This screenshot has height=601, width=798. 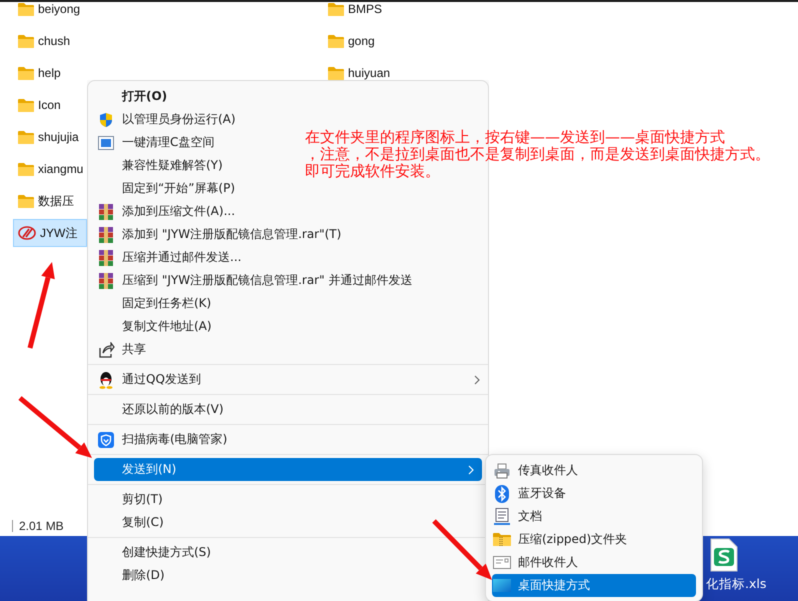 What do you see at coordinates (515, 137) in the screenshot?
I see `annotation-text: 在文件夹里的程序图标上，按右键——发送到——桌面快捷方式` at bounding box center [515, 137].